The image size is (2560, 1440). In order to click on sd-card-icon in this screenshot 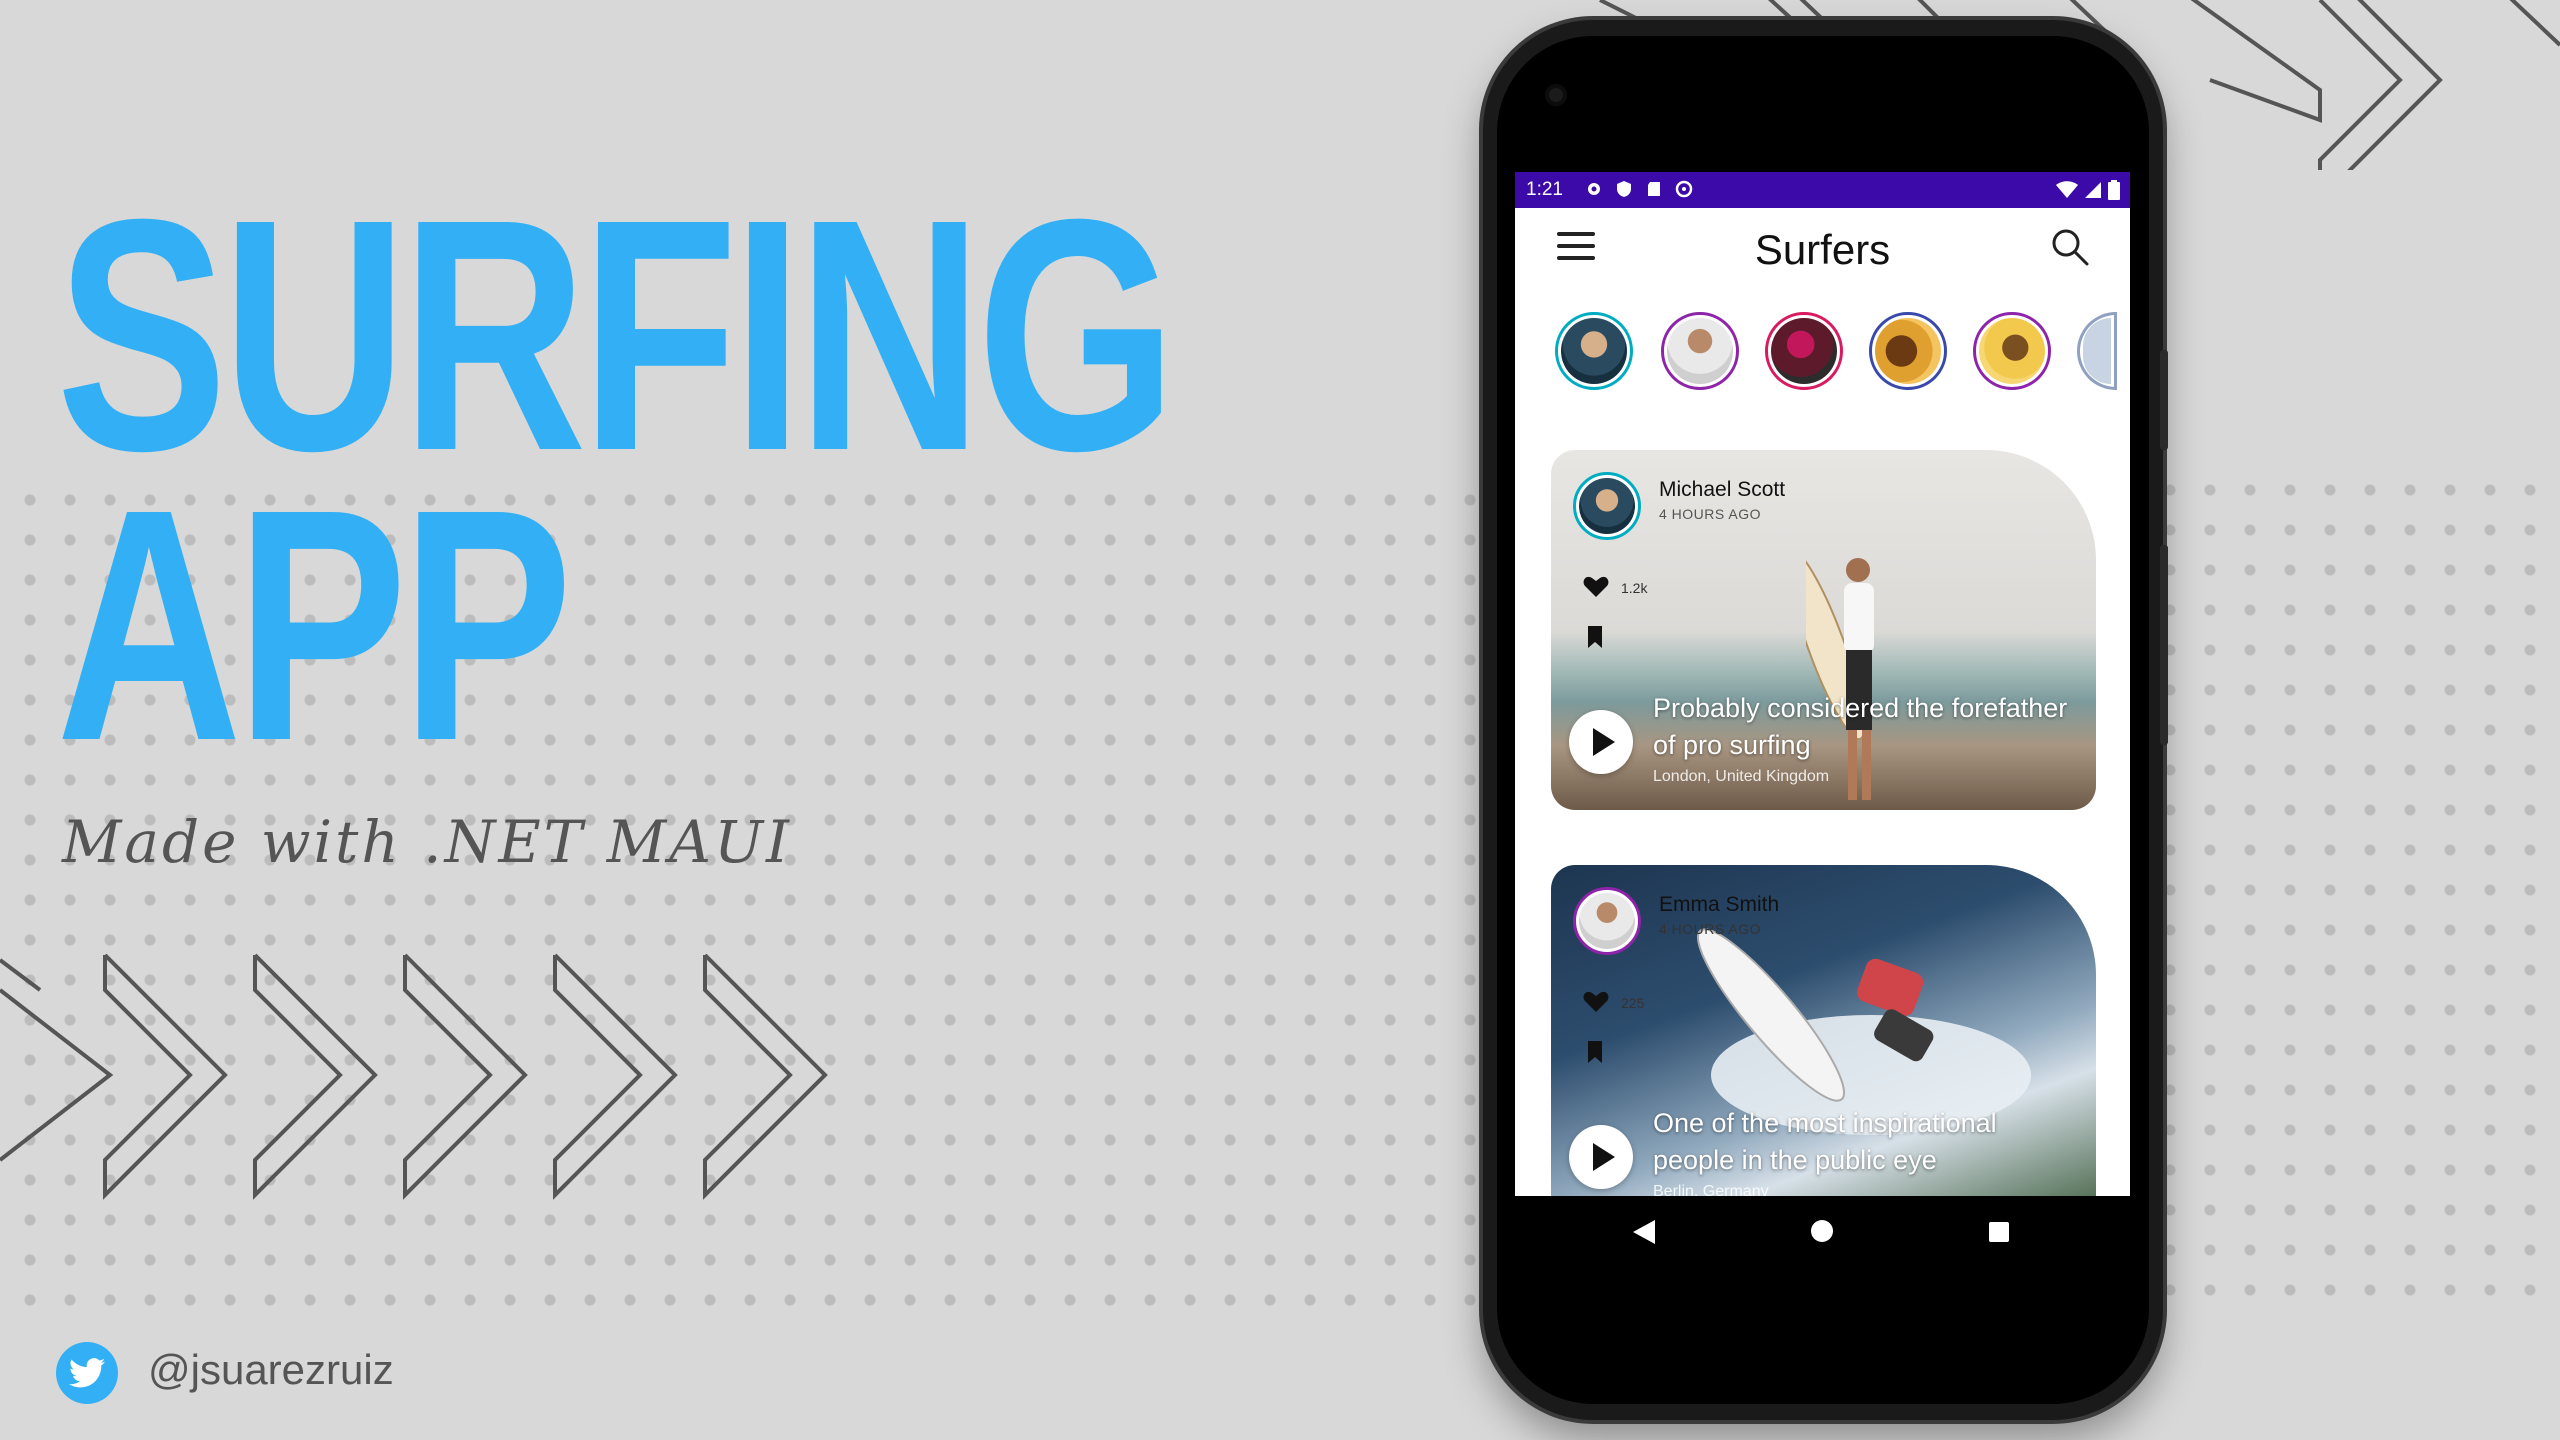, I will do `click(1654, 189)`.